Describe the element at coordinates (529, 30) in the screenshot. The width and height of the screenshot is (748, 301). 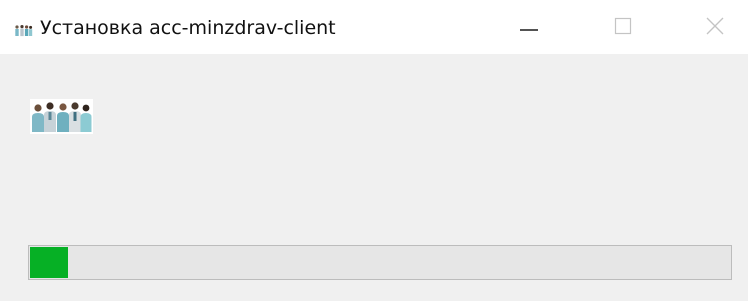
I see `minimize-icon` at that location.